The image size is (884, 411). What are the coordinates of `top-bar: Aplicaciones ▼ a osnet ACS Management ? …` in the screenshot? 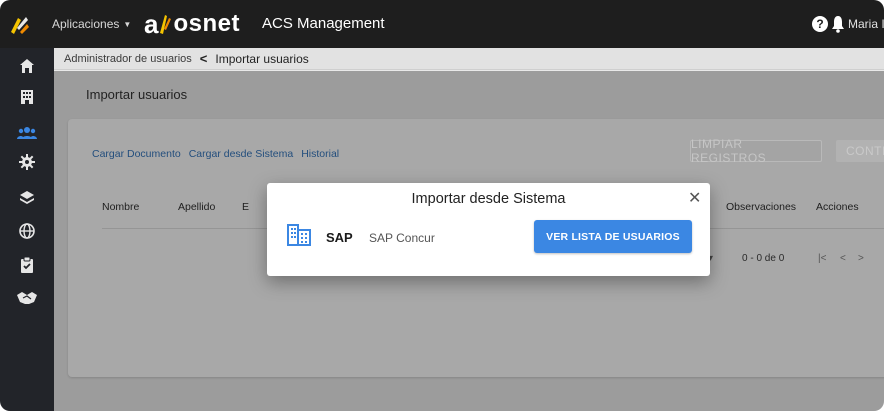 It's located at (442, 24).